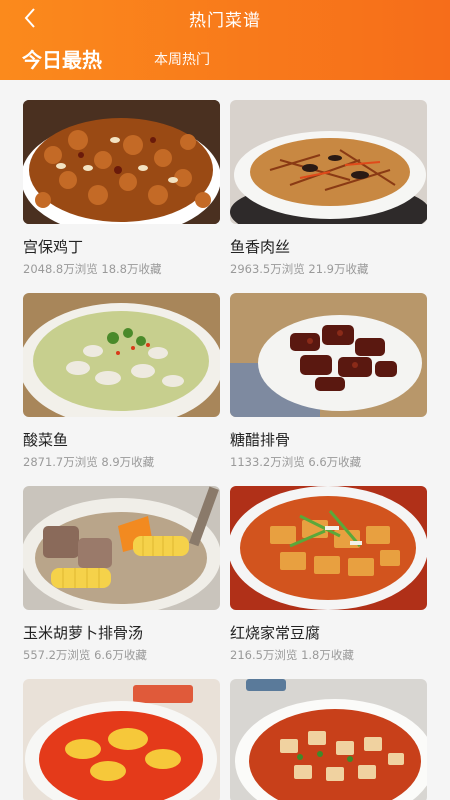 The height and width of the screenshot is (800, 450). I want to click on recipe-card: 糖醋排骨 1133.2万浏览 6.6万收藏, so click(328, 381).